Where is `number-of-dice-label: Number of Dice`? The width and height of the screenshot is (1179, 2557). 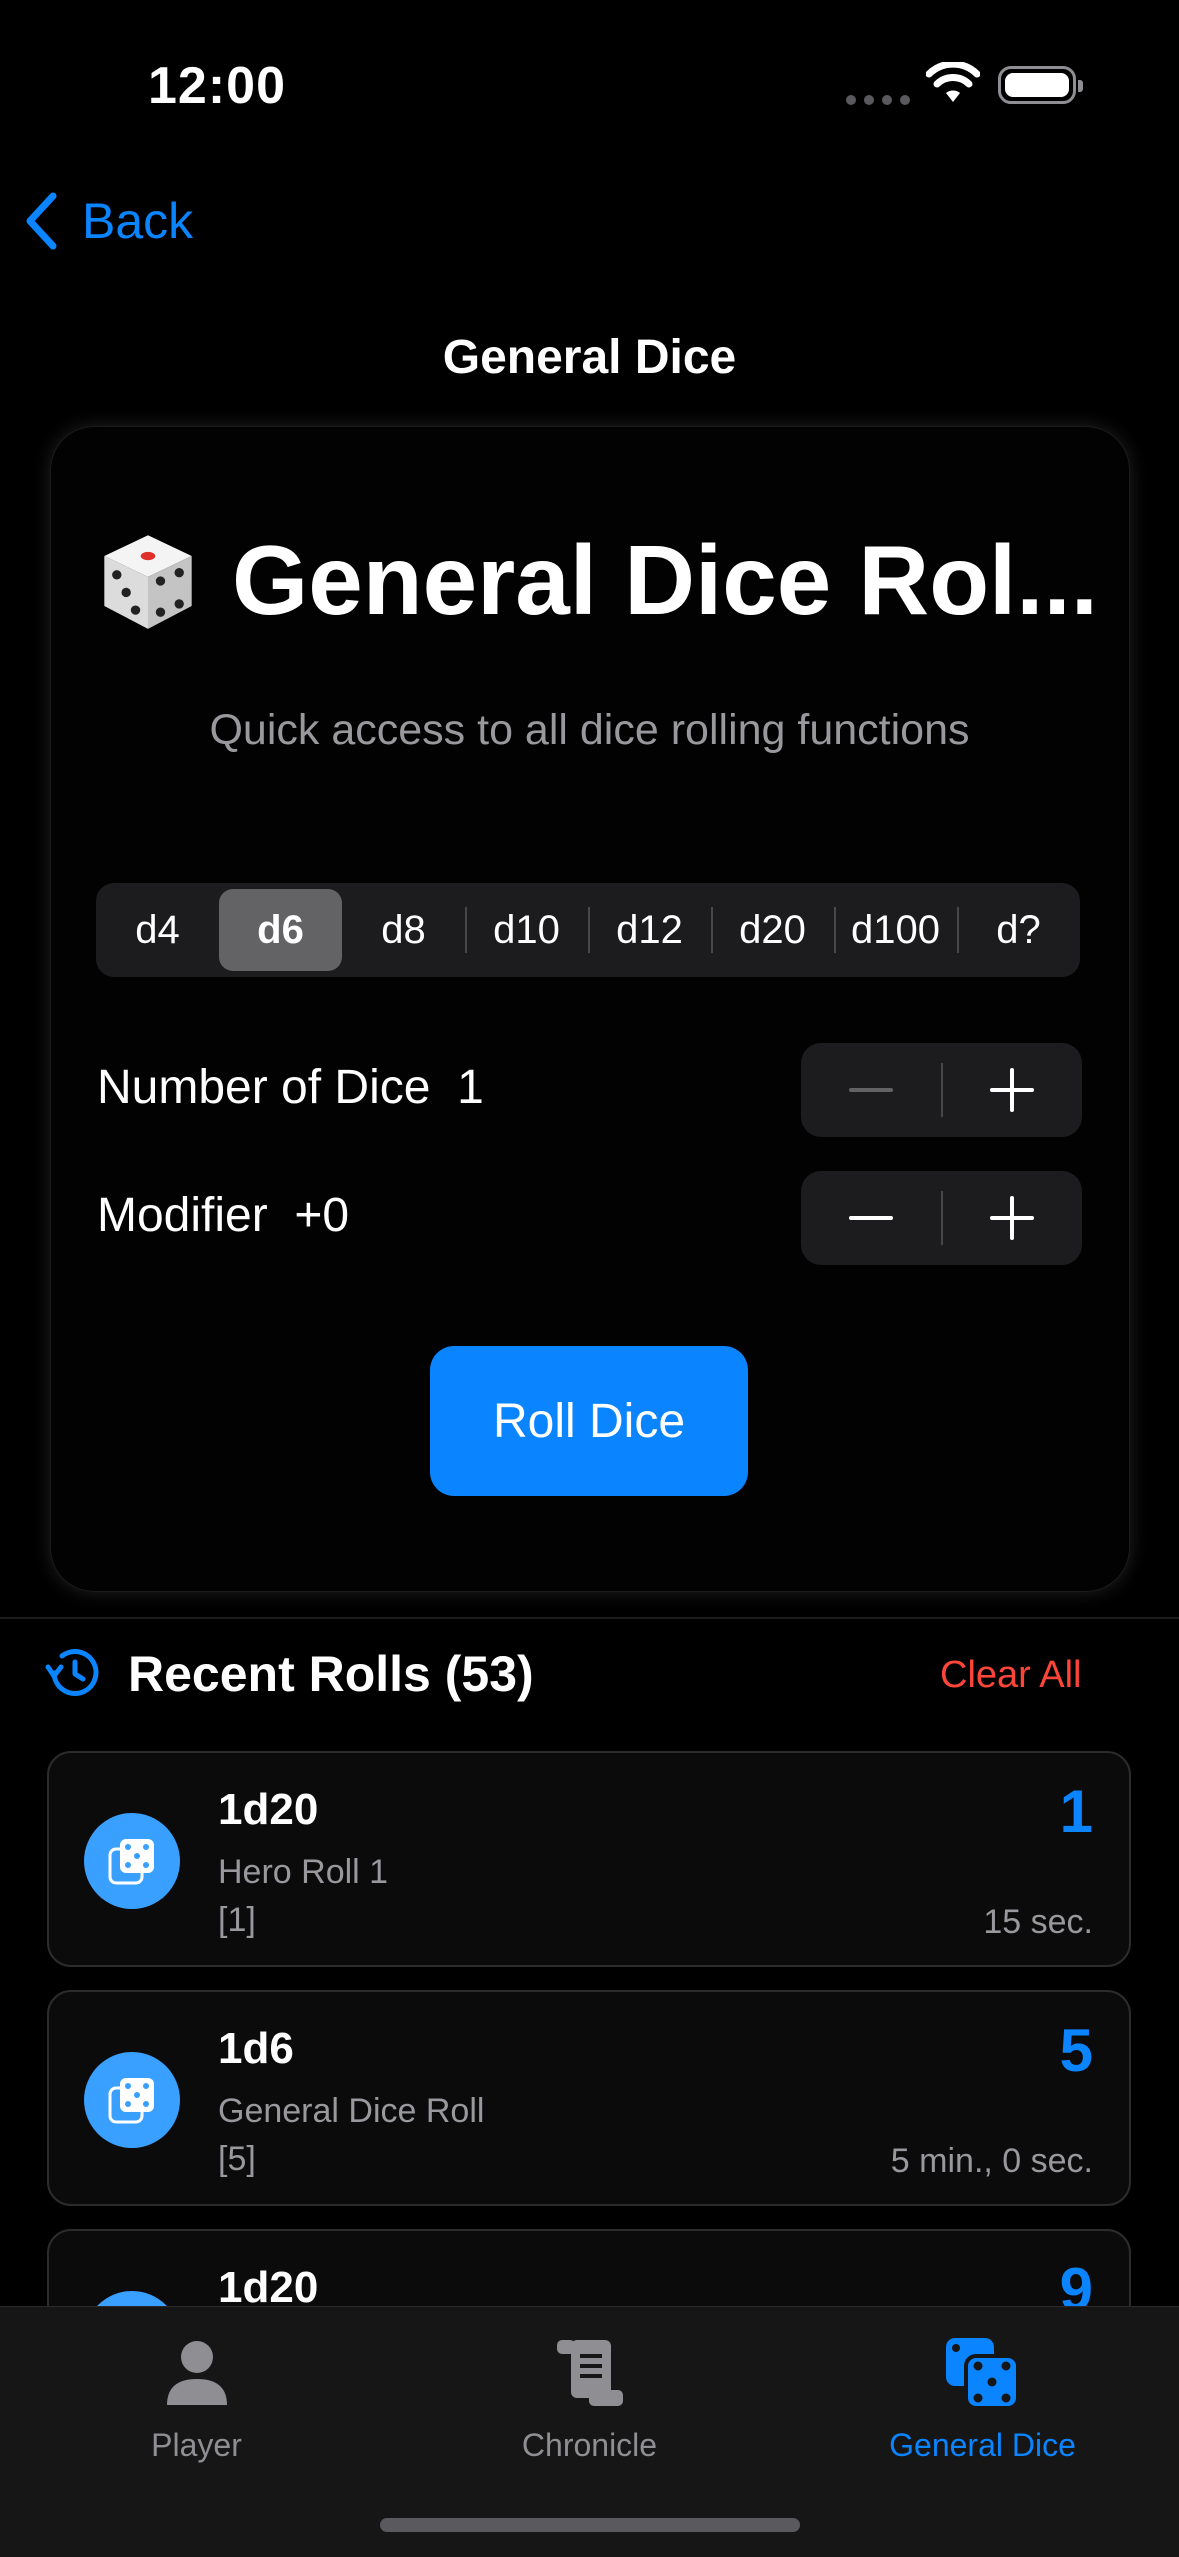 number-of-dice-label: Number of Dice is located at coordinates (264, 1087).